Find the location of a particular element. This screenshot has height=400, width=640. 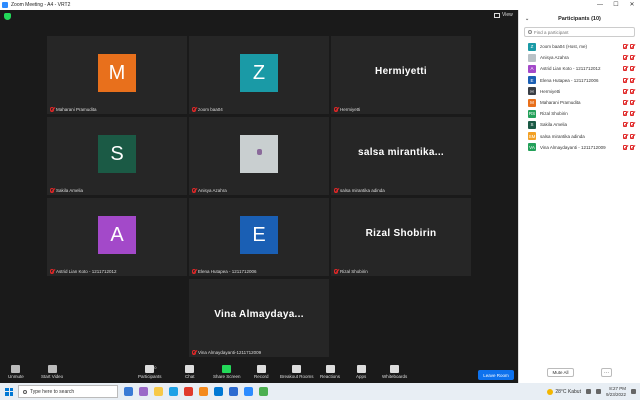

tile-name-text: Maharani Pramudita is located at coordinates (76, 109).